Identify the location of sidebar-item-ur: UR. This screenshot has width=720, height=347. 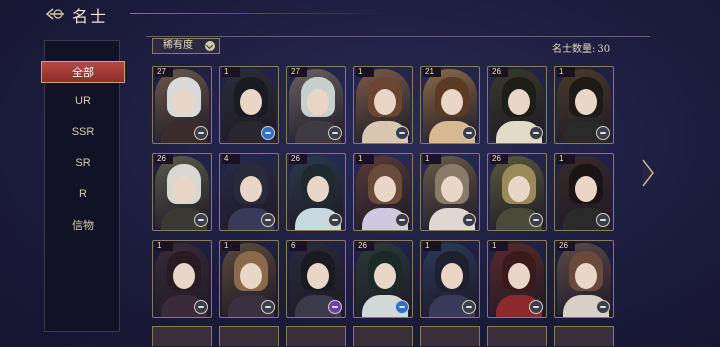
(83, 101).